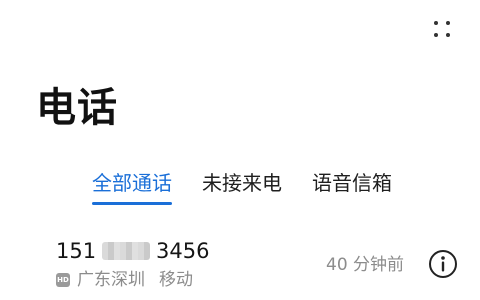 This screenshot has height=300, width=480. I want to click on info-icon, so click(443, 264).